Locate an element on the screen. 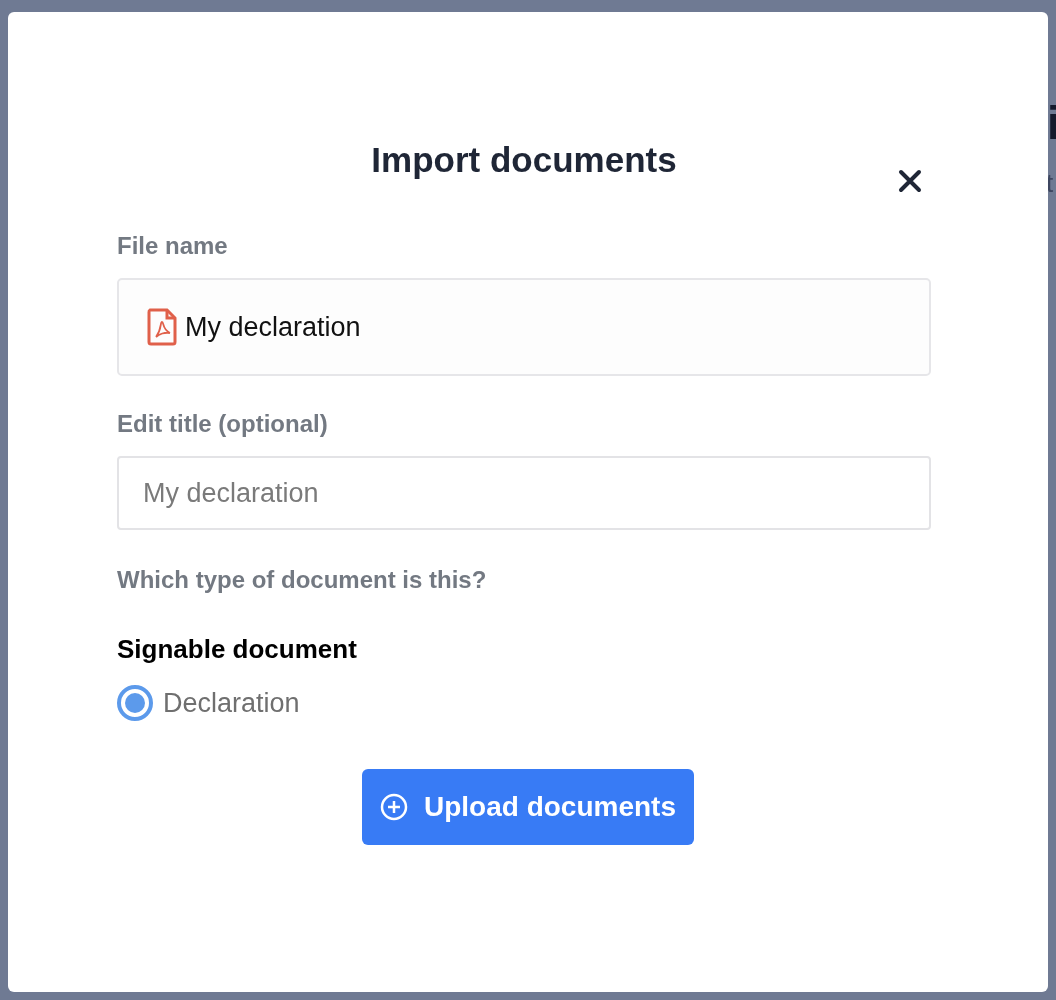 The image size is (1056, 1000). upload-button: Upload documents is located at coordinates (528, 807).